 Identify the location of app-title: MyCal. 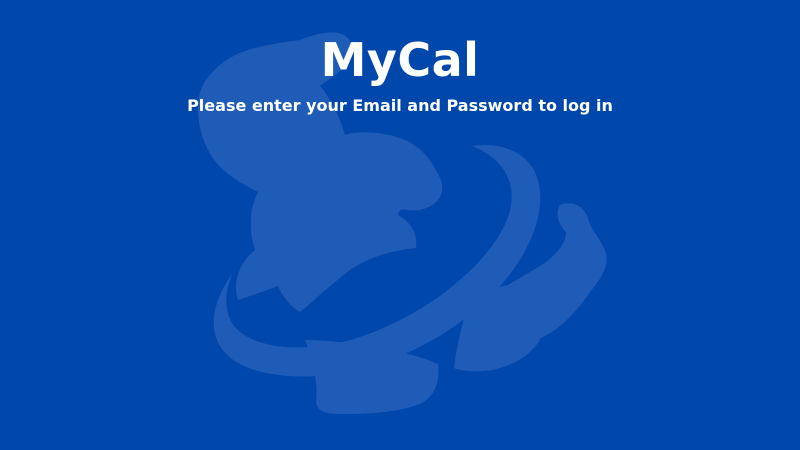
(400, 60).